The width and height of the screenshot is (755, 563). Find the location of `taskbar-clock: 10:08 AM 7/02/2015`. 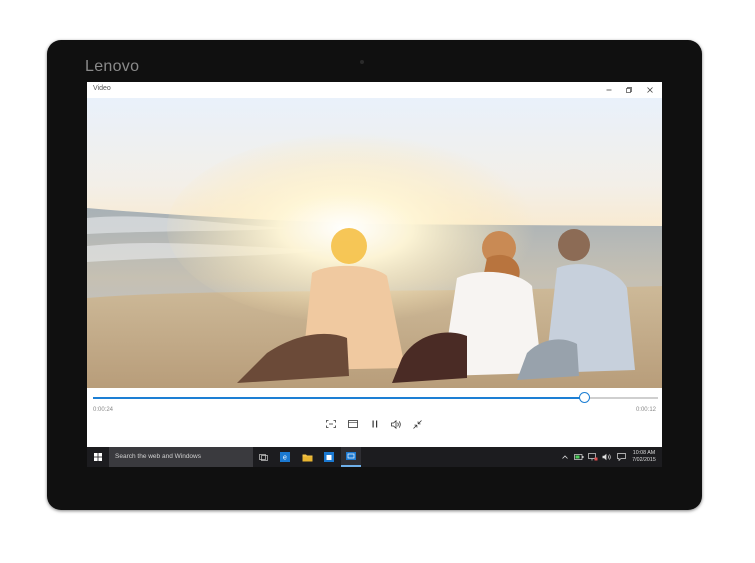

taskbar-clock: 10:08 AM 7/02/2015 is located at coordinates (644, 457).